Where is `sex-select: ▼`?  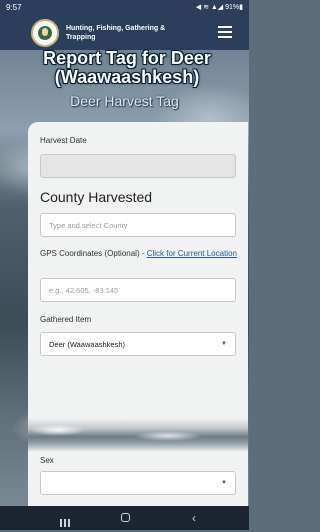 sex-select: ▼ is located at coordinates (138, 483).